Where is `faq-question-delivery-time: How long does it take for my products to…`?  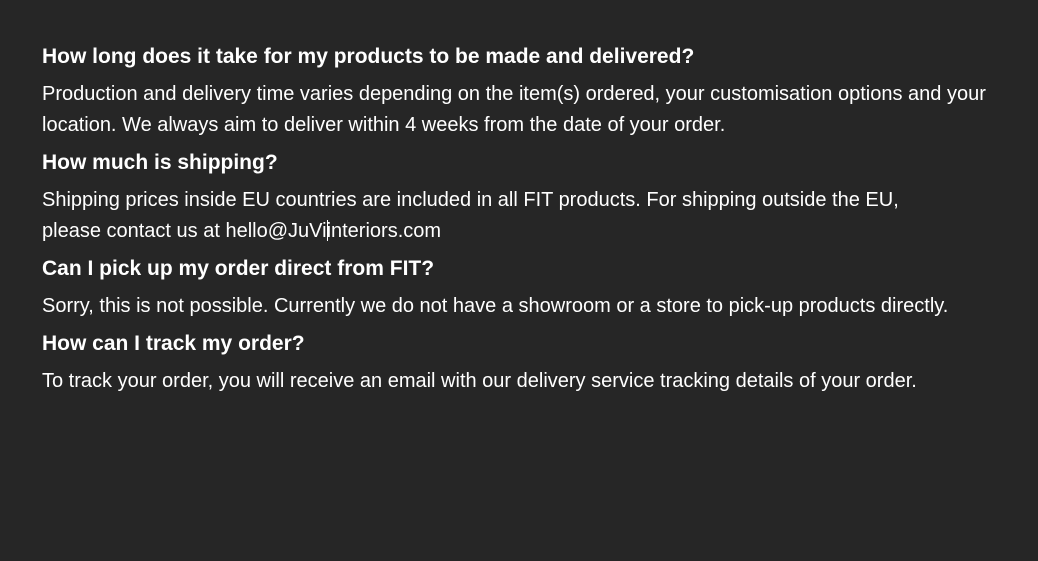 faq-question-delivery-time: How long does it take for my products to… is located at coordinates (368, 56).